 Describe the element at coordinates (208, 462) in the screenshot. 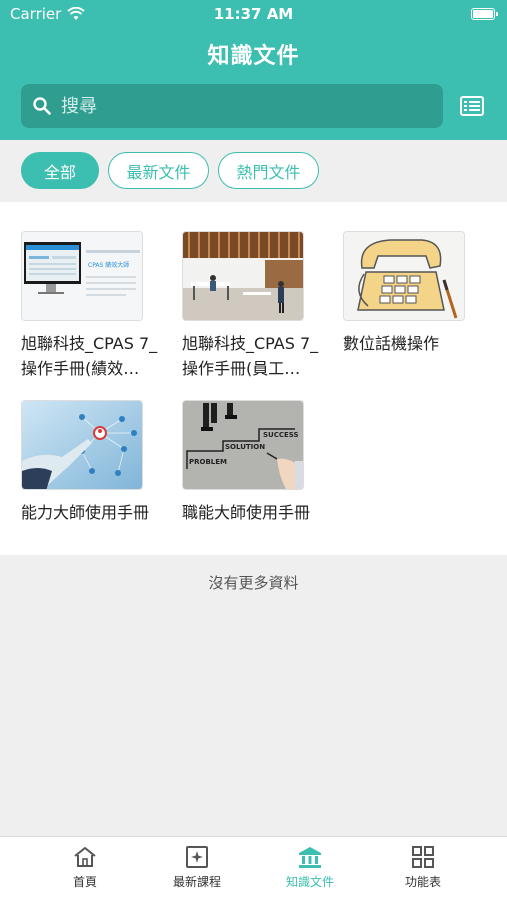

I see `thumbnail-stair-text: PROBLEM` at that location.